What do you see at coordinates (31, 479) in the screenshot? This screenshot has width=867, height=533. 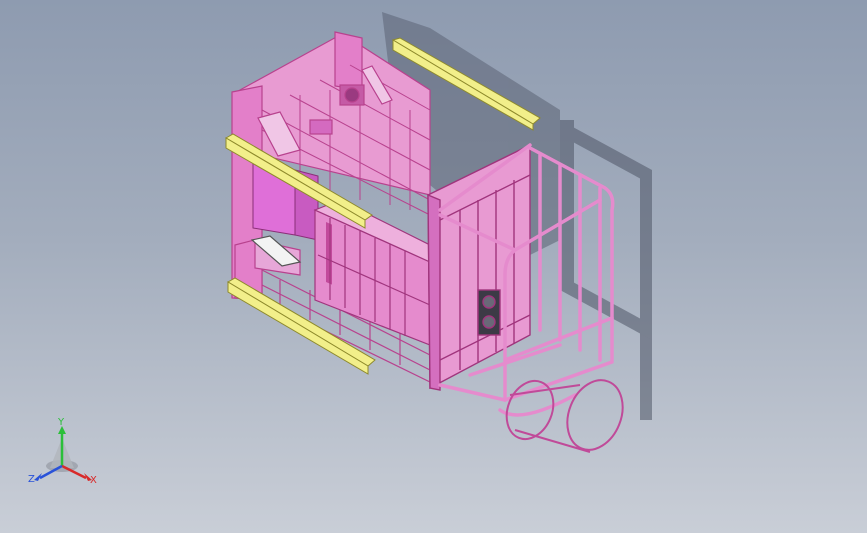 I see `z-axis-label: Z` at bounding box center [31, 479].